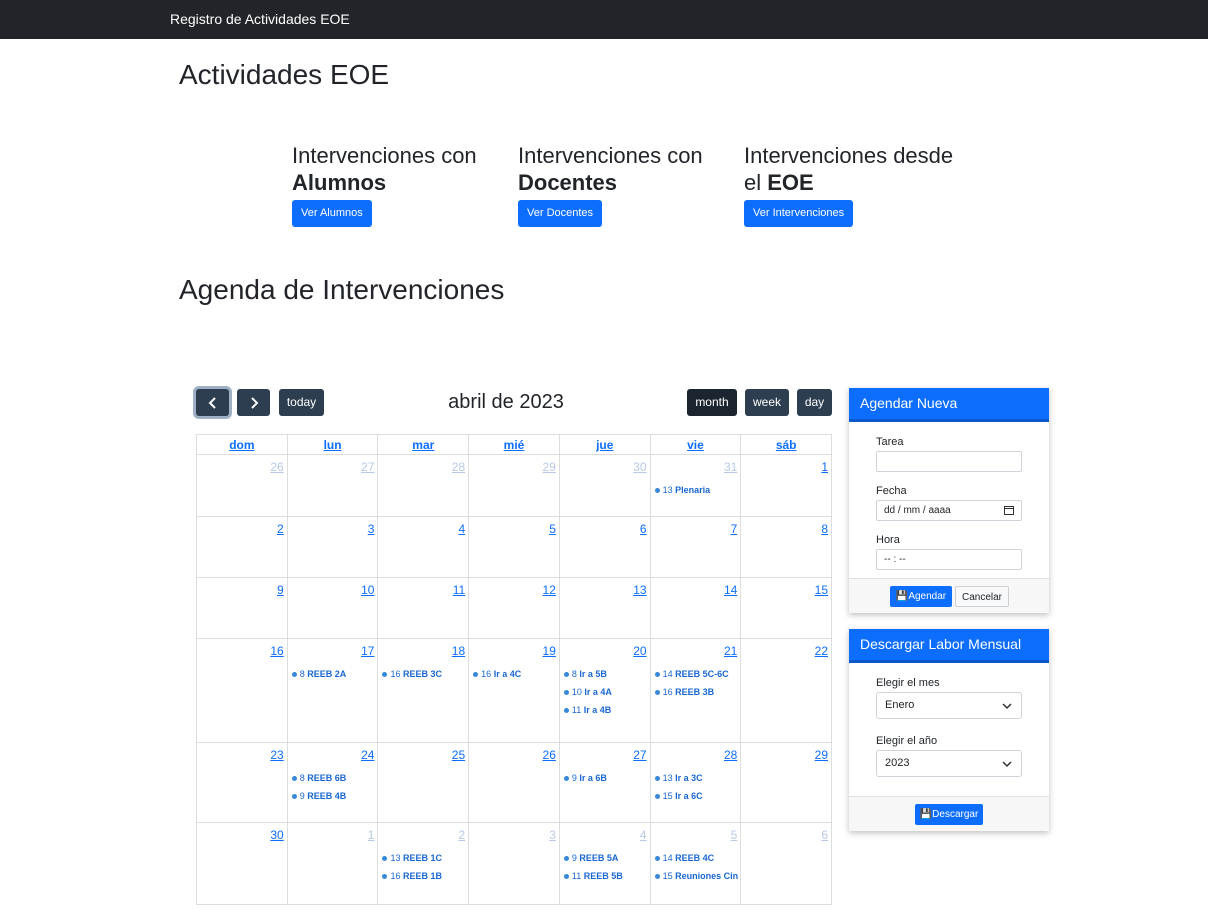 The height and width of the screenshot is (920, 1208). Describe the element at coordinates (514, 547) in the screenshot. I see `calendar-day-cell: 5` at that location.